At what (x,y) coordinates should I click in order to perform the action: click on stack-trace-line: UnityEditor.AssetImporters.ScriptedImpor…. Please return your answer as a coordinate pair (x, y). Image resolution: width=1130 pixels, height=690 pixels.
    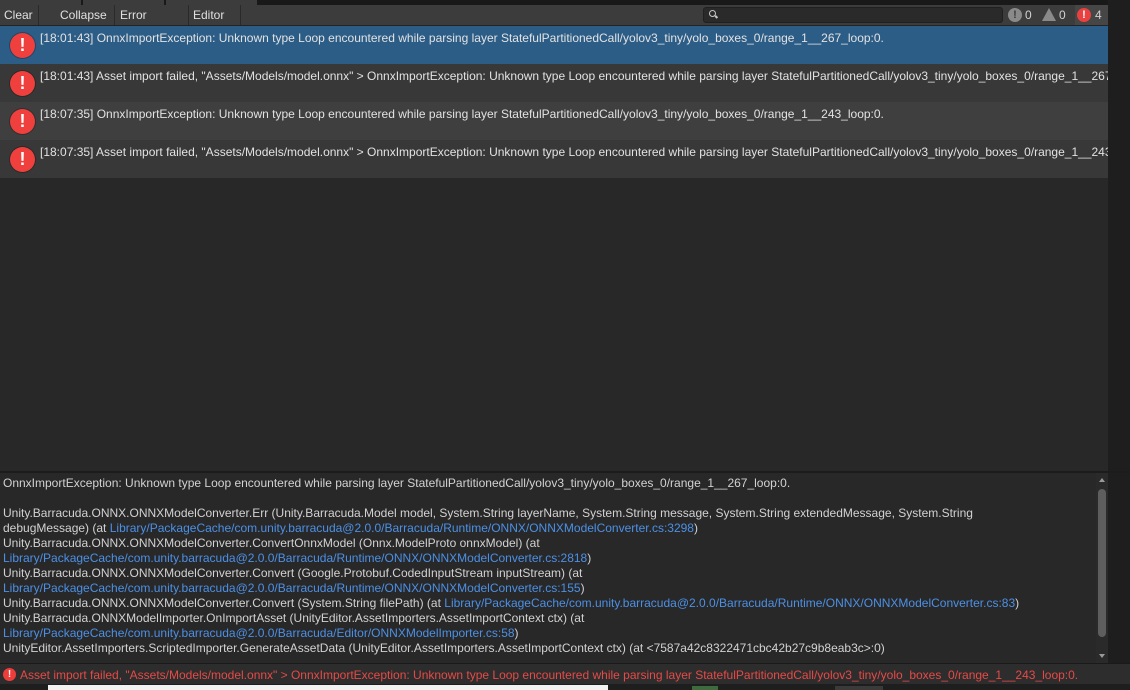
    Looking at the image, I should click on (444, 648).